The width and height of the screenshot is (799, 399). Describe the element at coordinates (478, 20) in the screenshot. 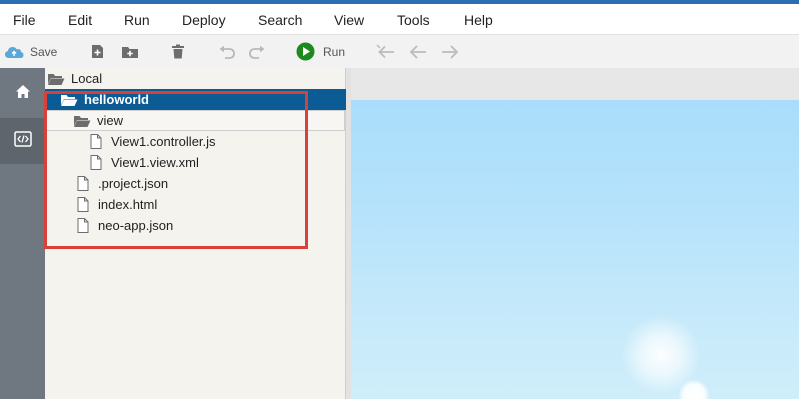

I see `menu-help: Help` at that location.